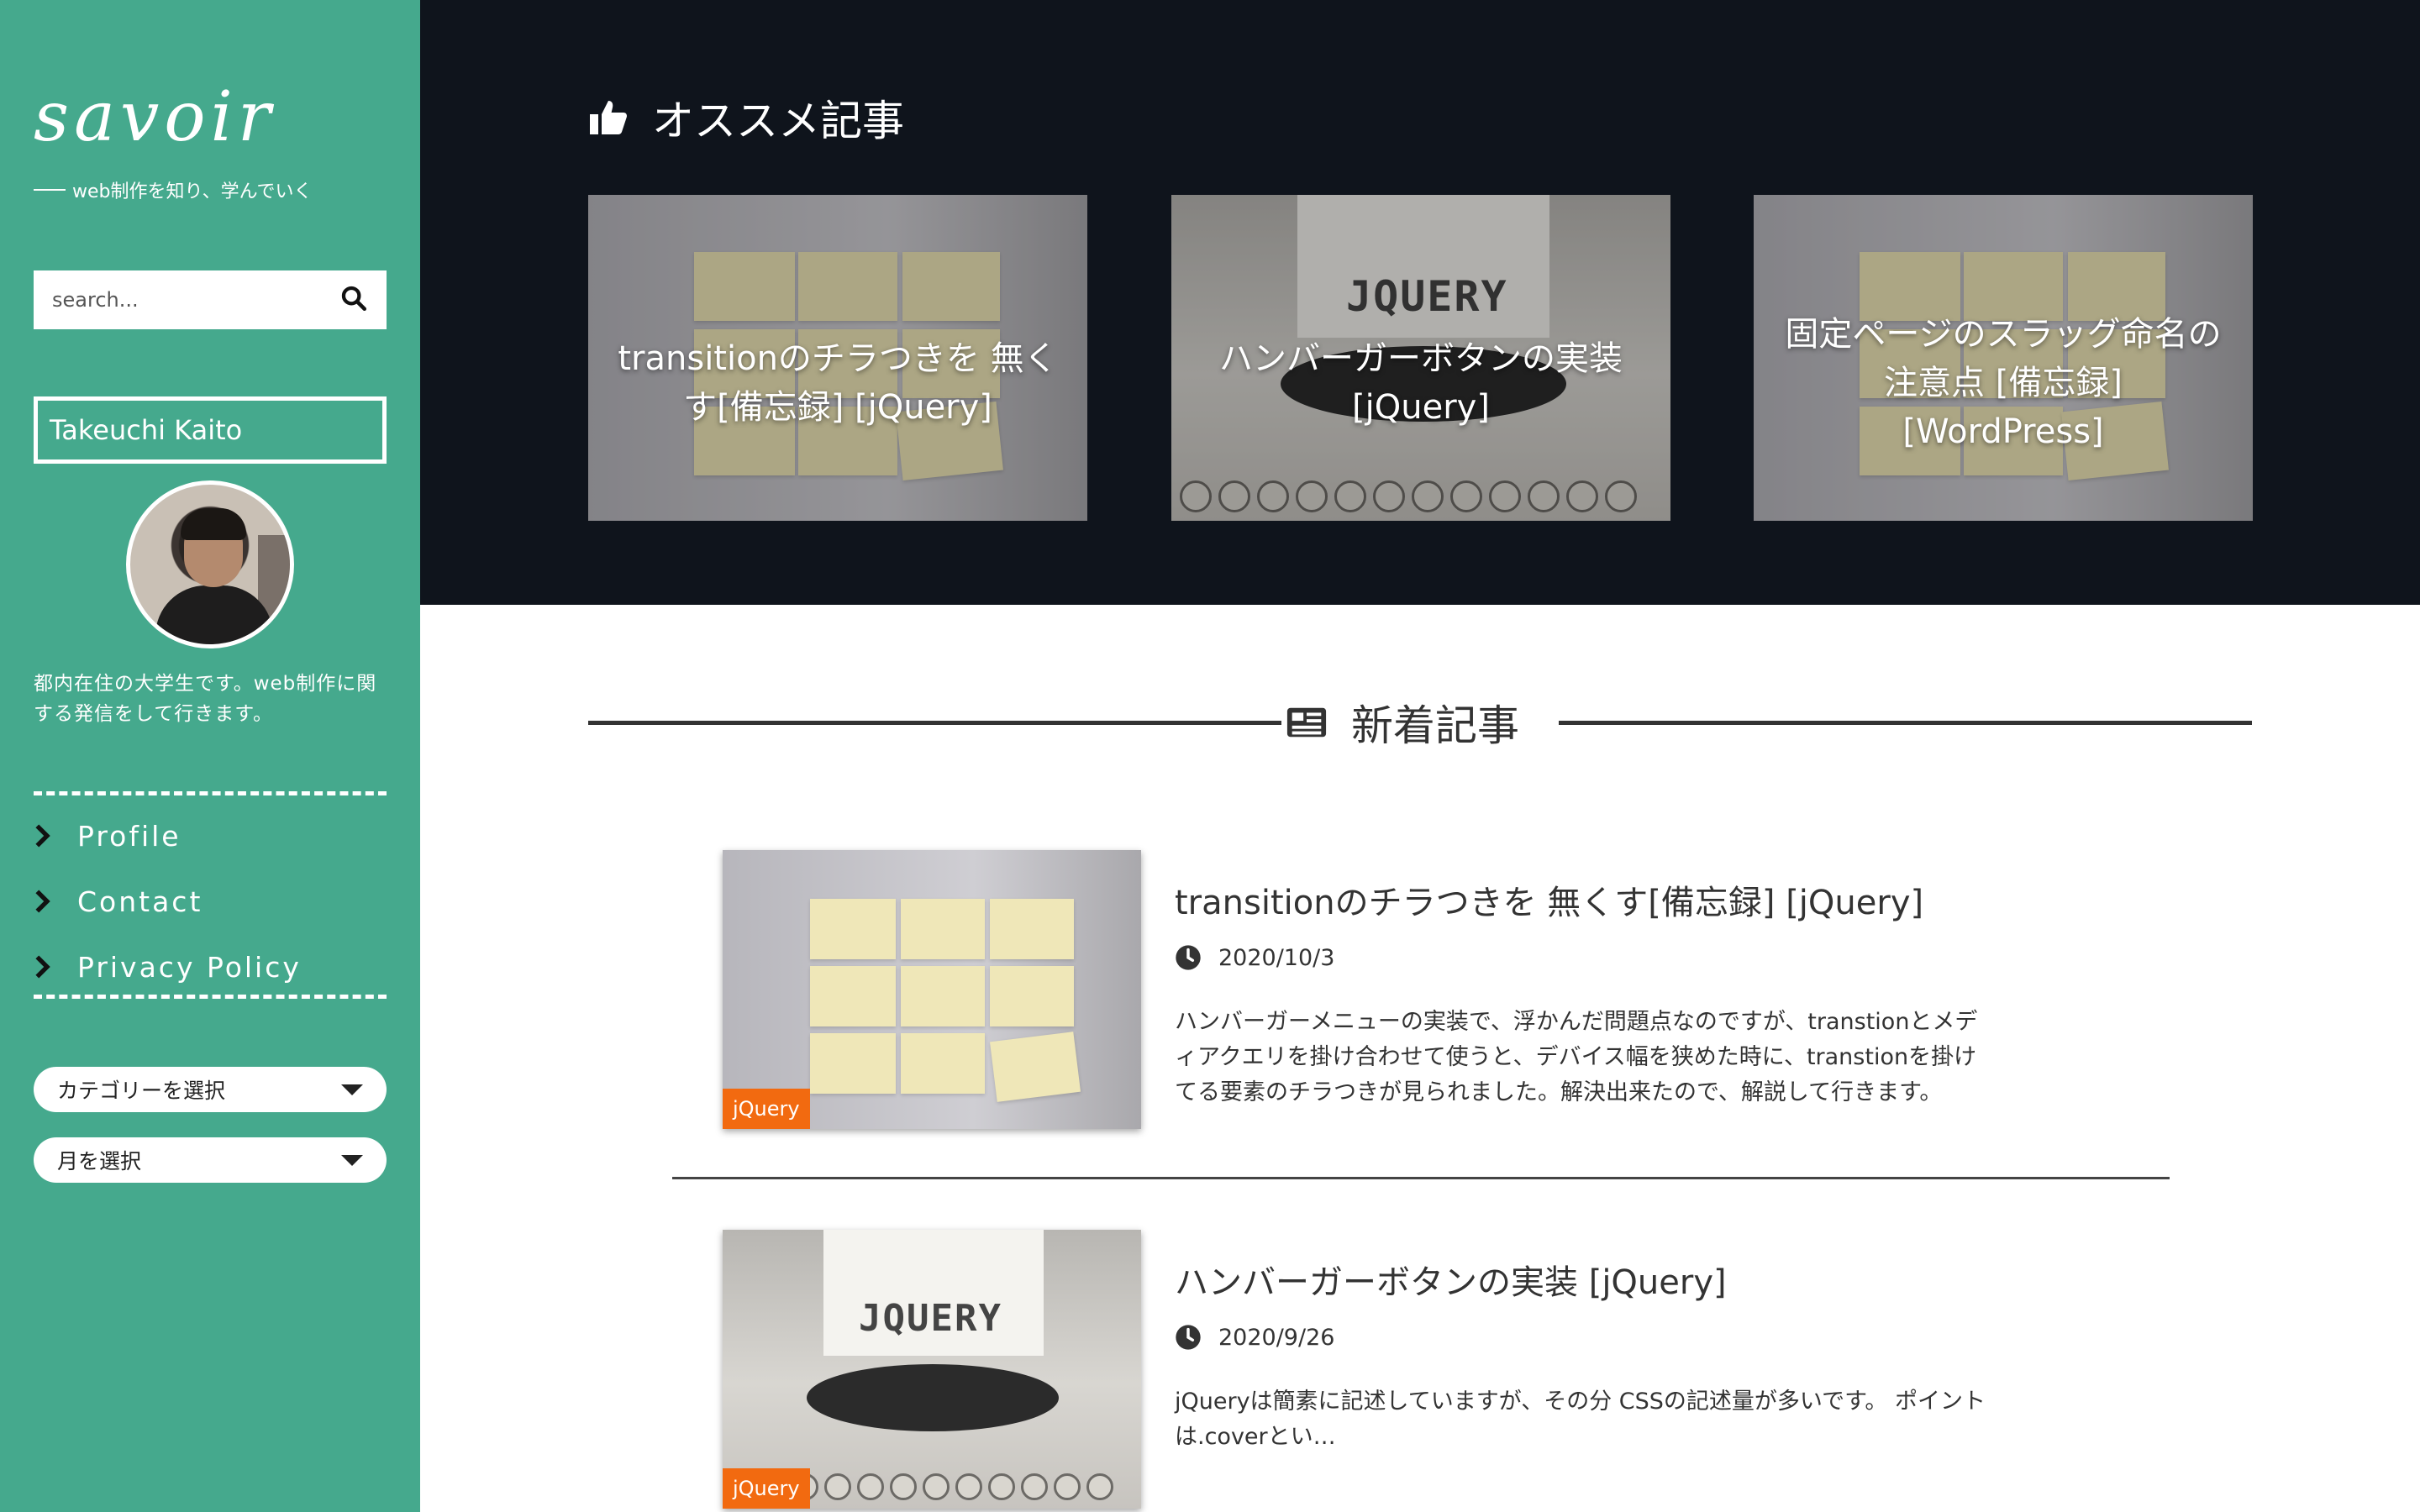 The width and height of the screenshot is (2420, 1512). What do you see at coordinates (142, 1091) in the screenshot?
I see `category-select-label: カテゴリーを選択` at bounding box center [142, 1091].